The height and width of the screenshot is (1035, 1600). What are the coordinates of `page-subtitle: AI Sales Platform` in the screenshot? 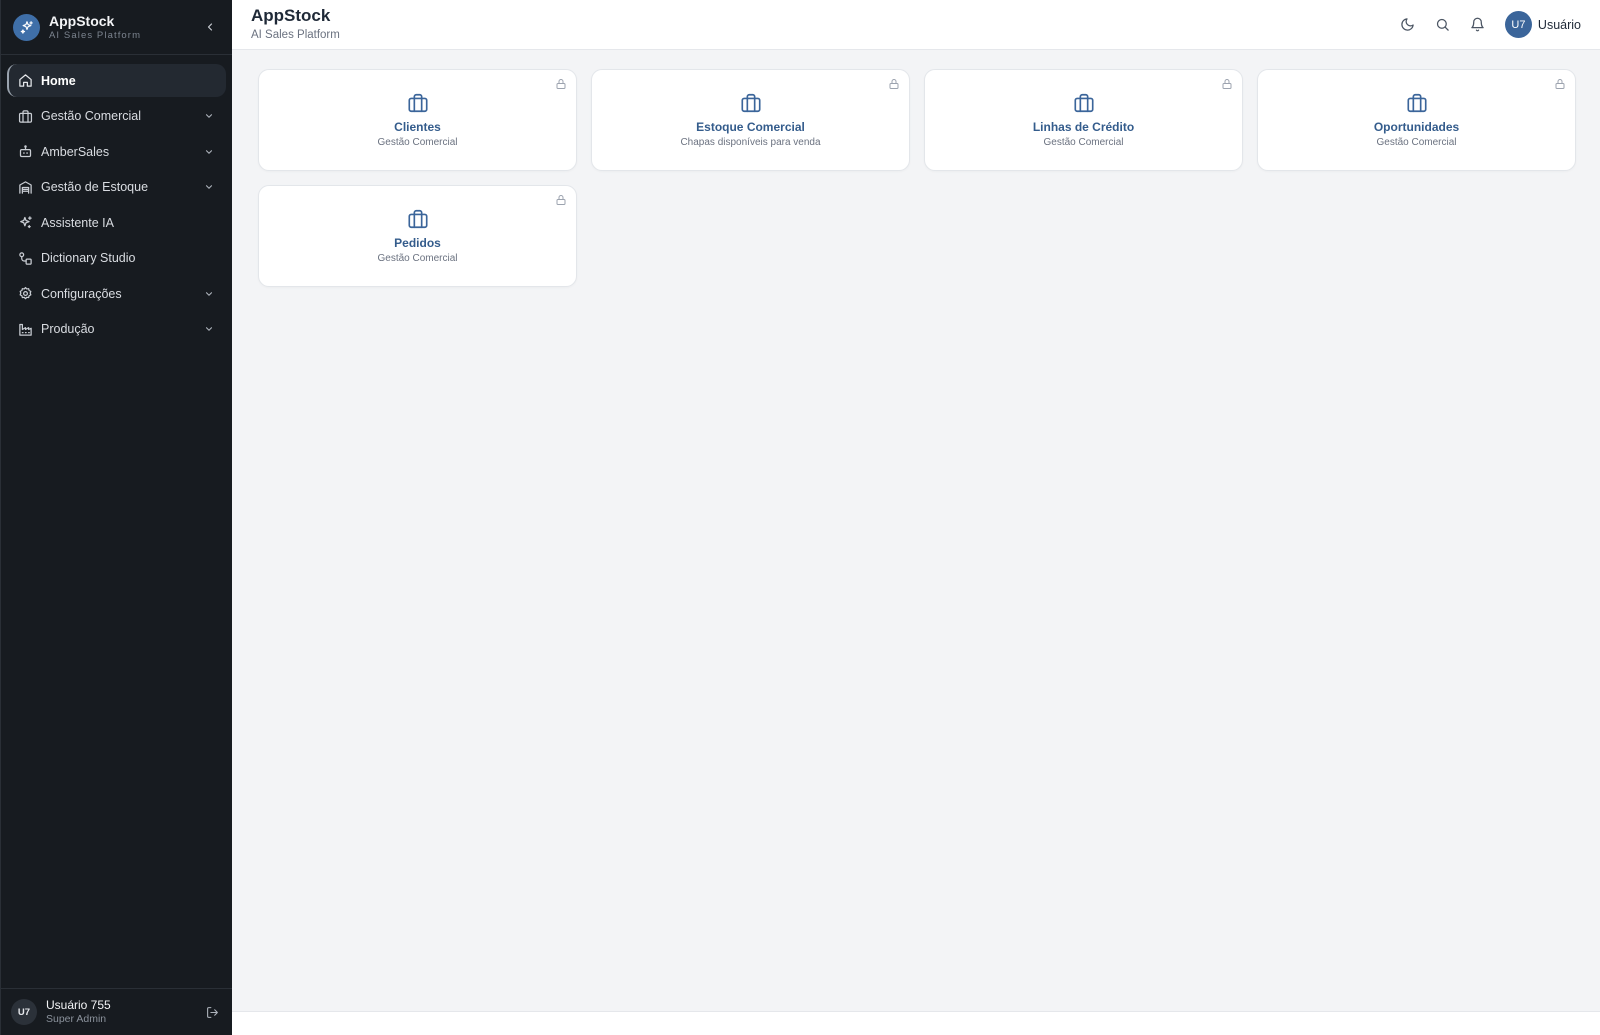 It's located at (295, 35).